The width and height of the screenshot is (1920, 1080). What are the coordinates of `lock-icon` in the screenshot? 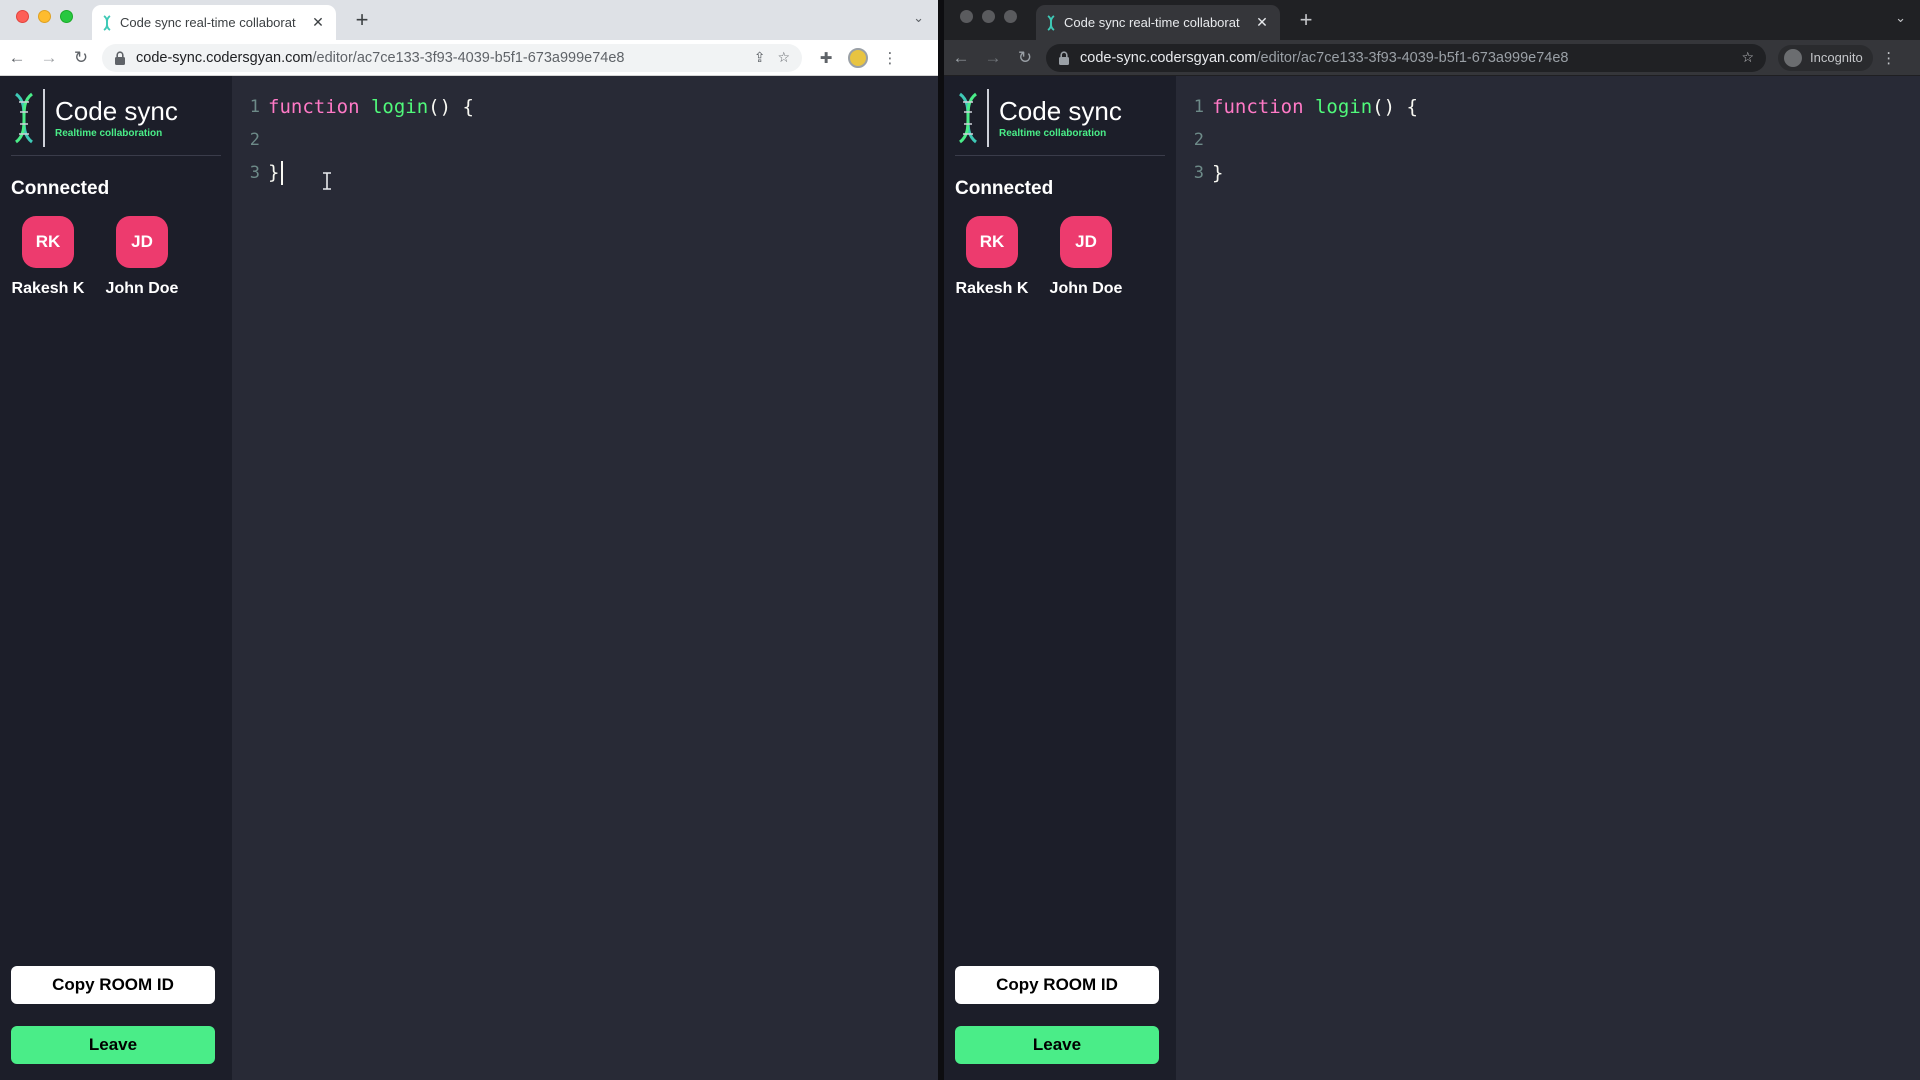 It's located at (120, 57).